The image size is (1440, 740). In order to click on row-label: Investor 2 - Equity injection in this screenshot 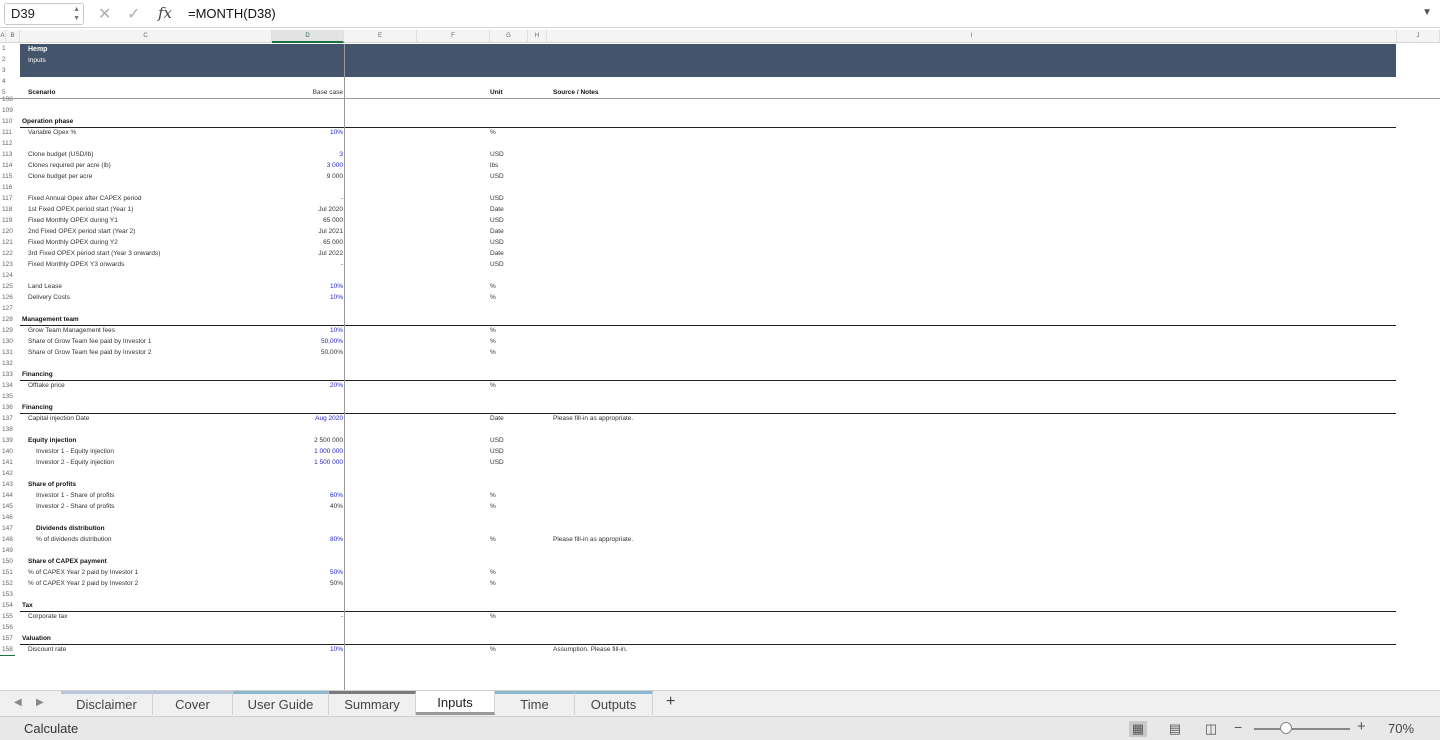, I will do `click(75, 462)`.